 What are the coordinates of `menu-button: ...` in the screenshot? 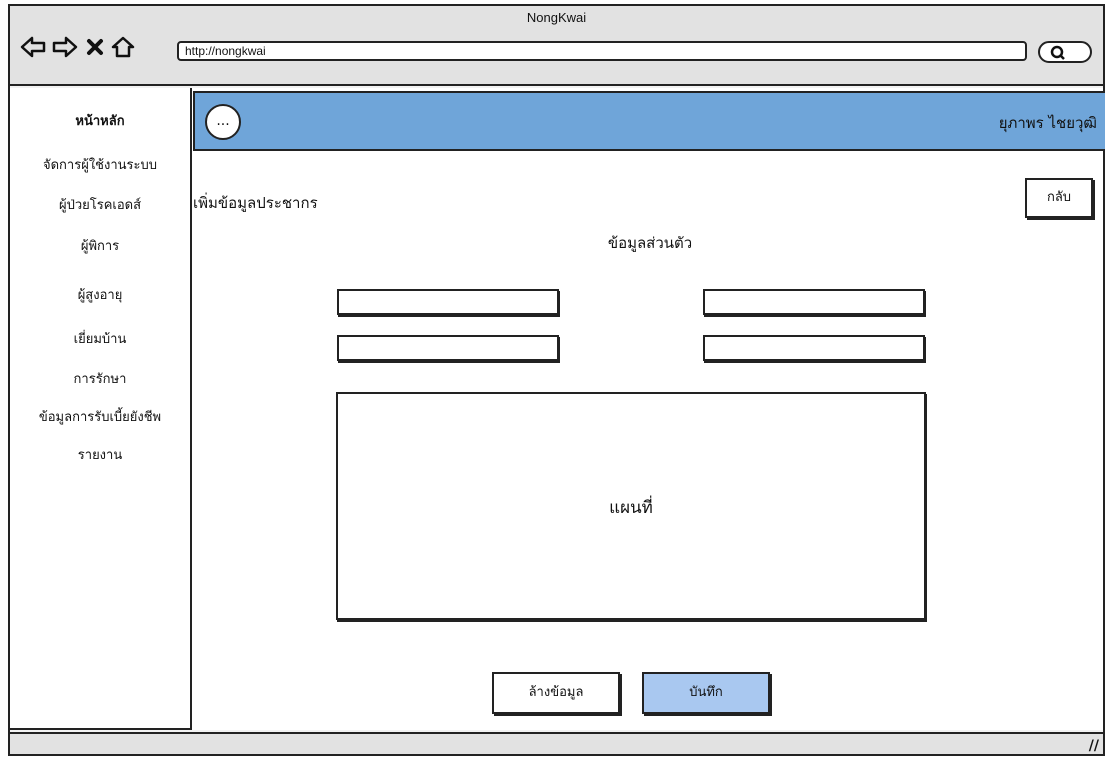 It's located at (223, 122).